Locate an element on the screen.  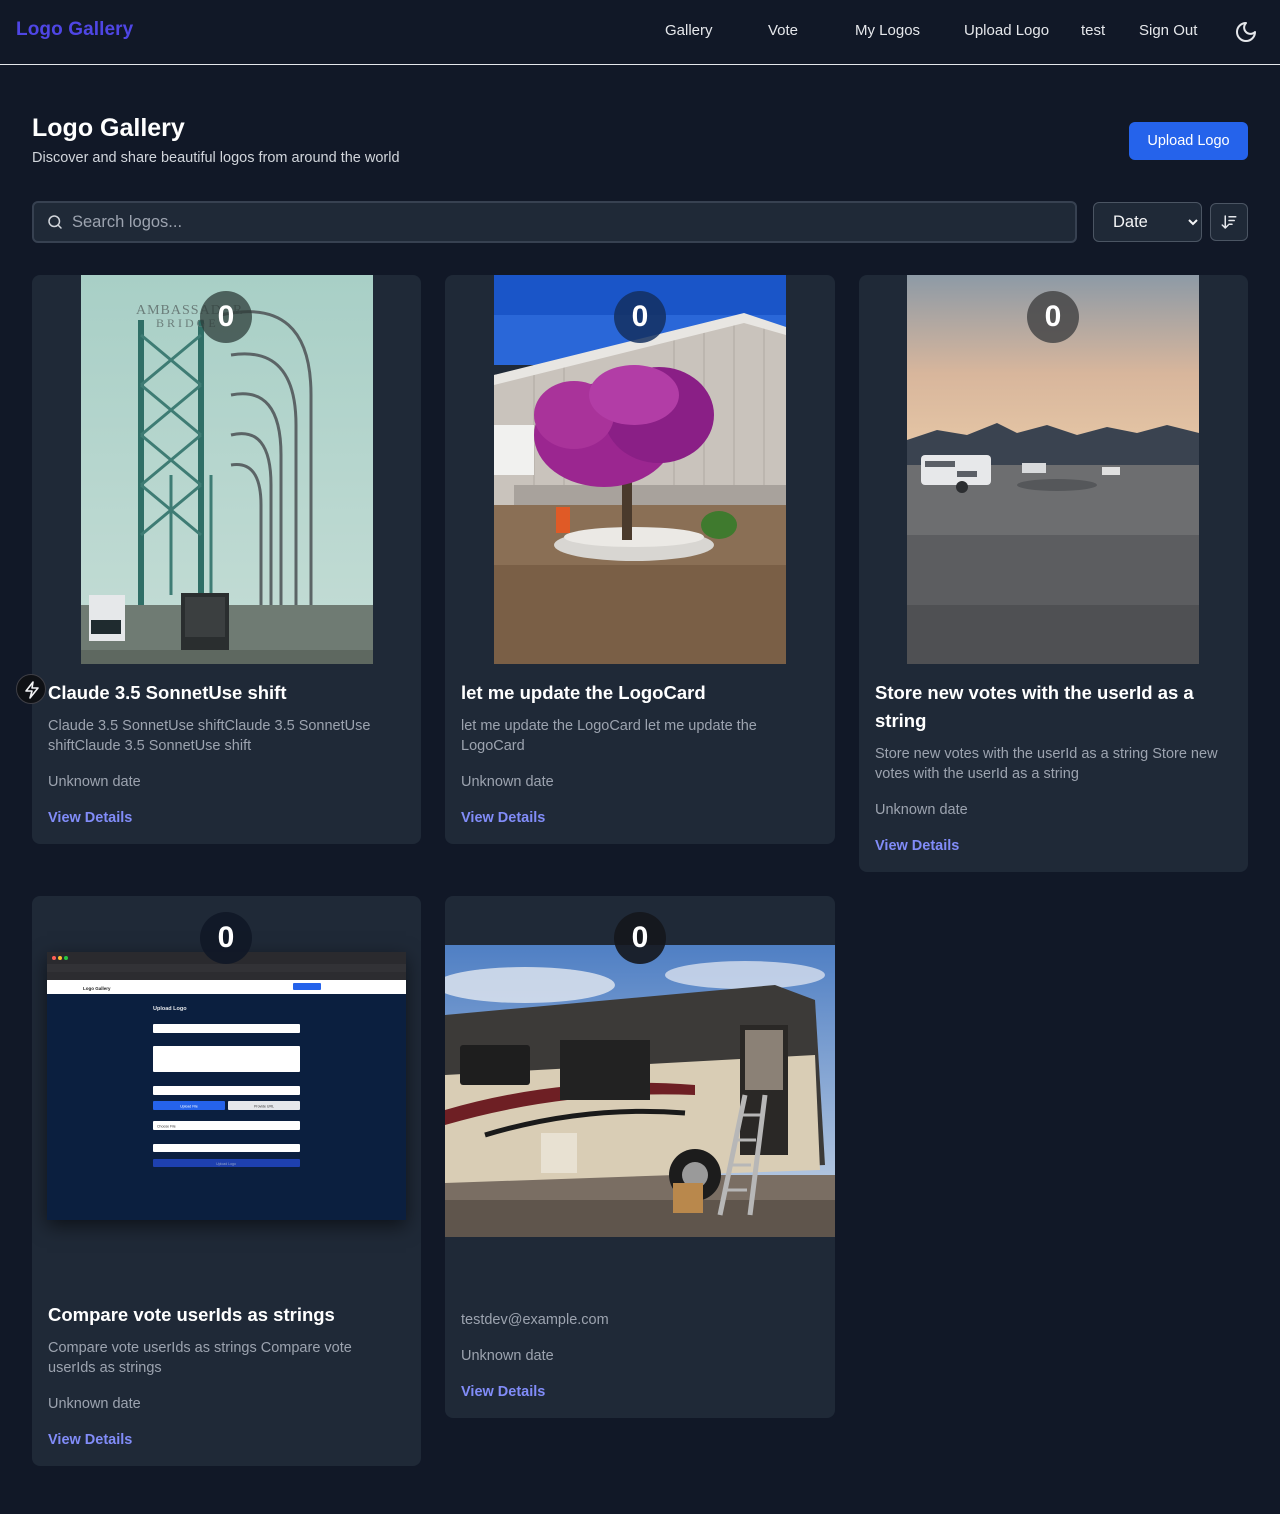
screenshot-upload-logo-btn: Upload Logo is located at coordinates (226, 1164).